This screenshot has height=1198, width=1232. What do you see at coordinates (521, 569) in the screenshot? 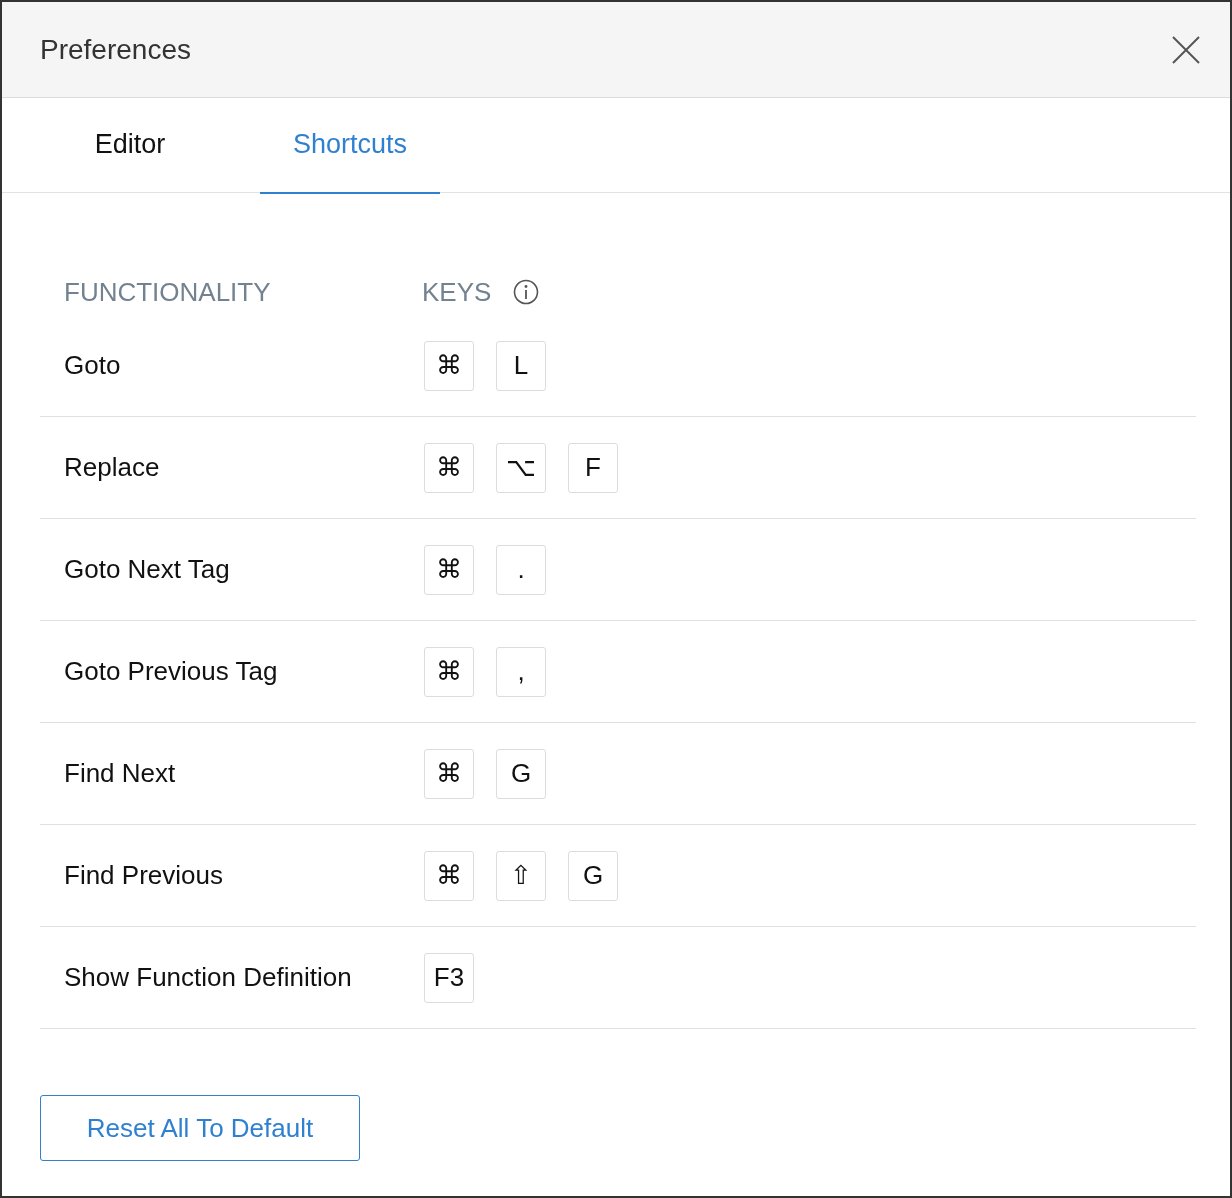
I see `key-cap: .` at bounding box center [521, 569].